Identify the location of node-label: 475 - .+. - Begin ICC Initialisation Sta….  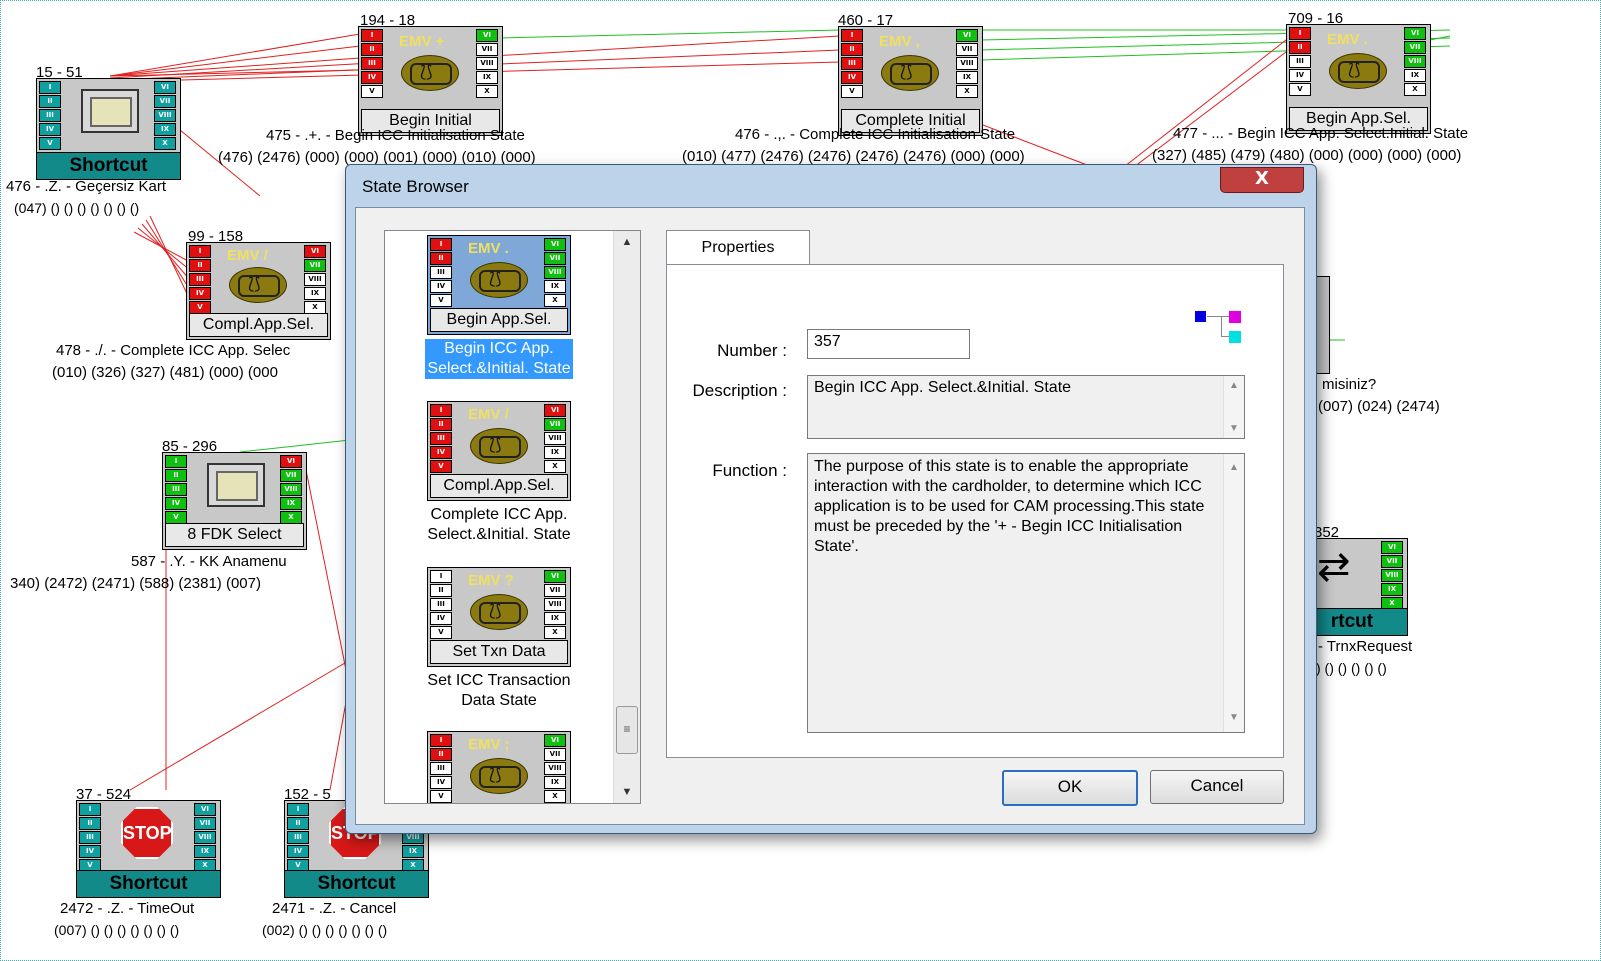
(395, 135).